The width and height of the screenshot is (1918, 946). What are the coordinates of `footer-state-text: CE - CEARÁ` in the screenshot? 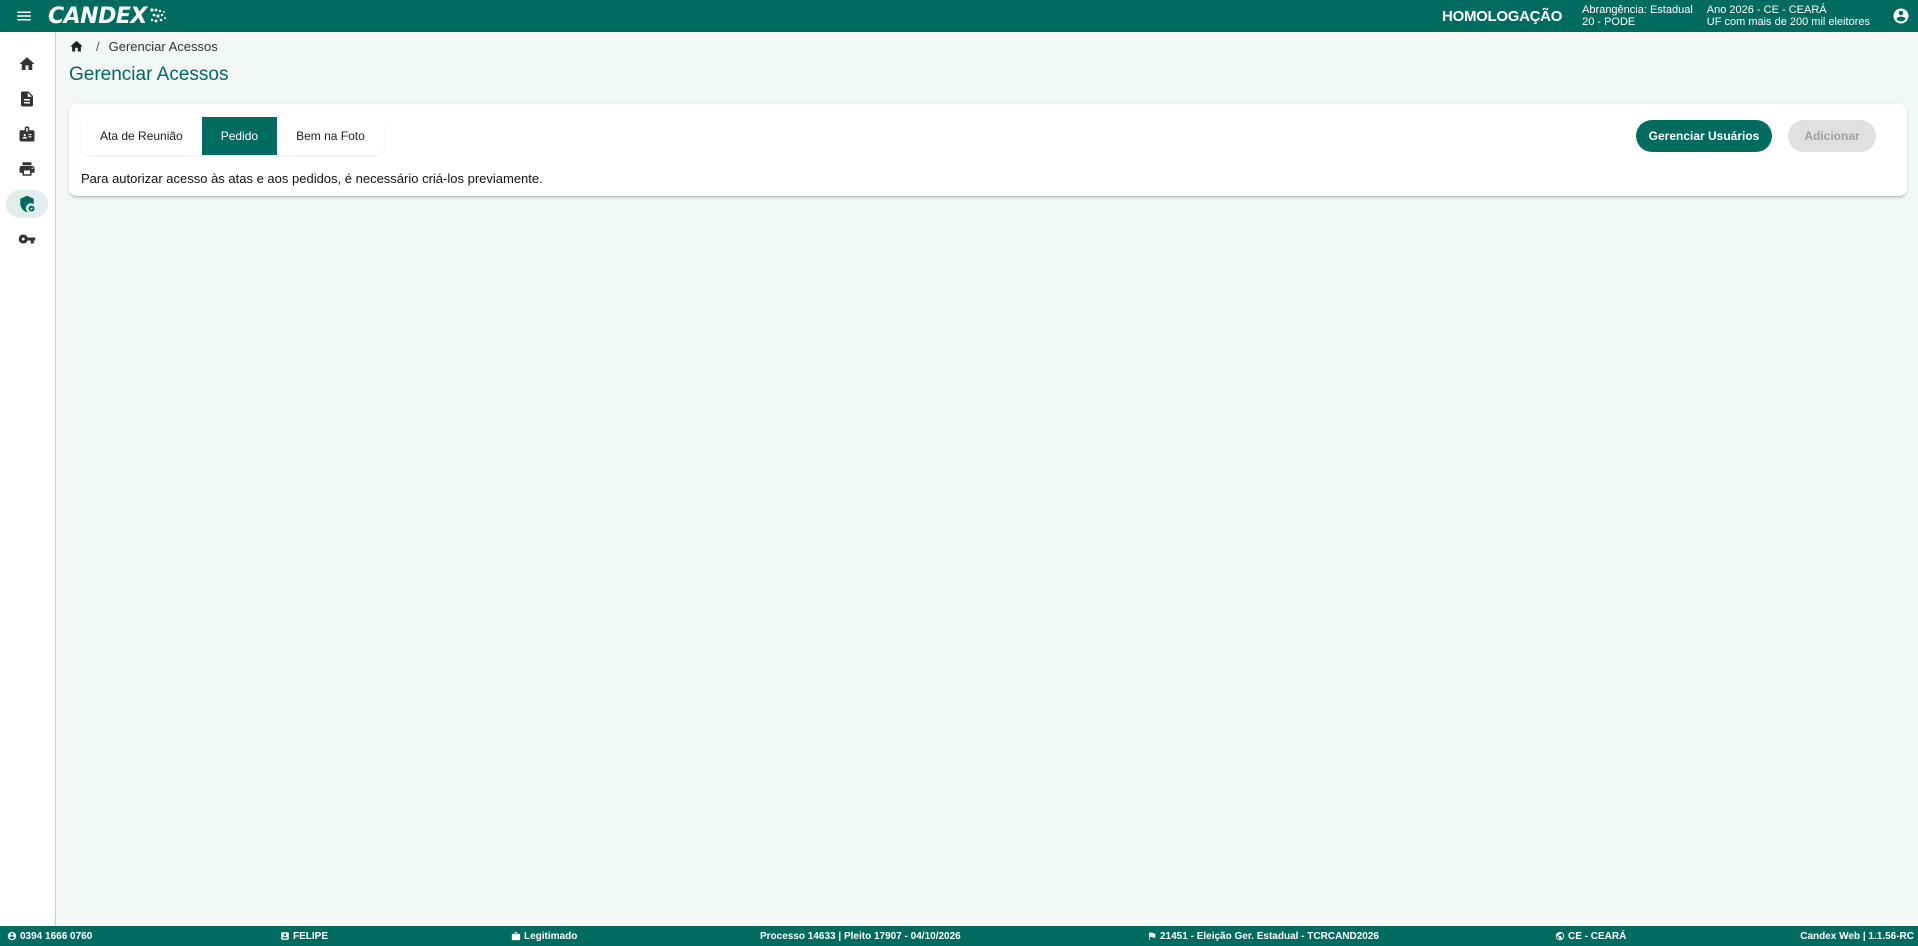 It's located at (1597, 936).